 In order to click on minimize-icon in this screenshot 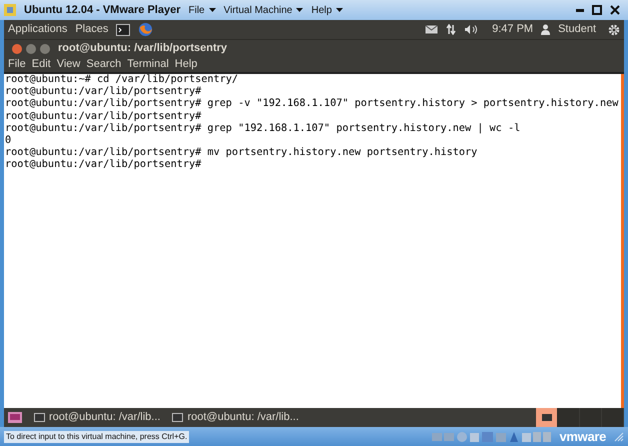, I will do `click(580, 10)`.